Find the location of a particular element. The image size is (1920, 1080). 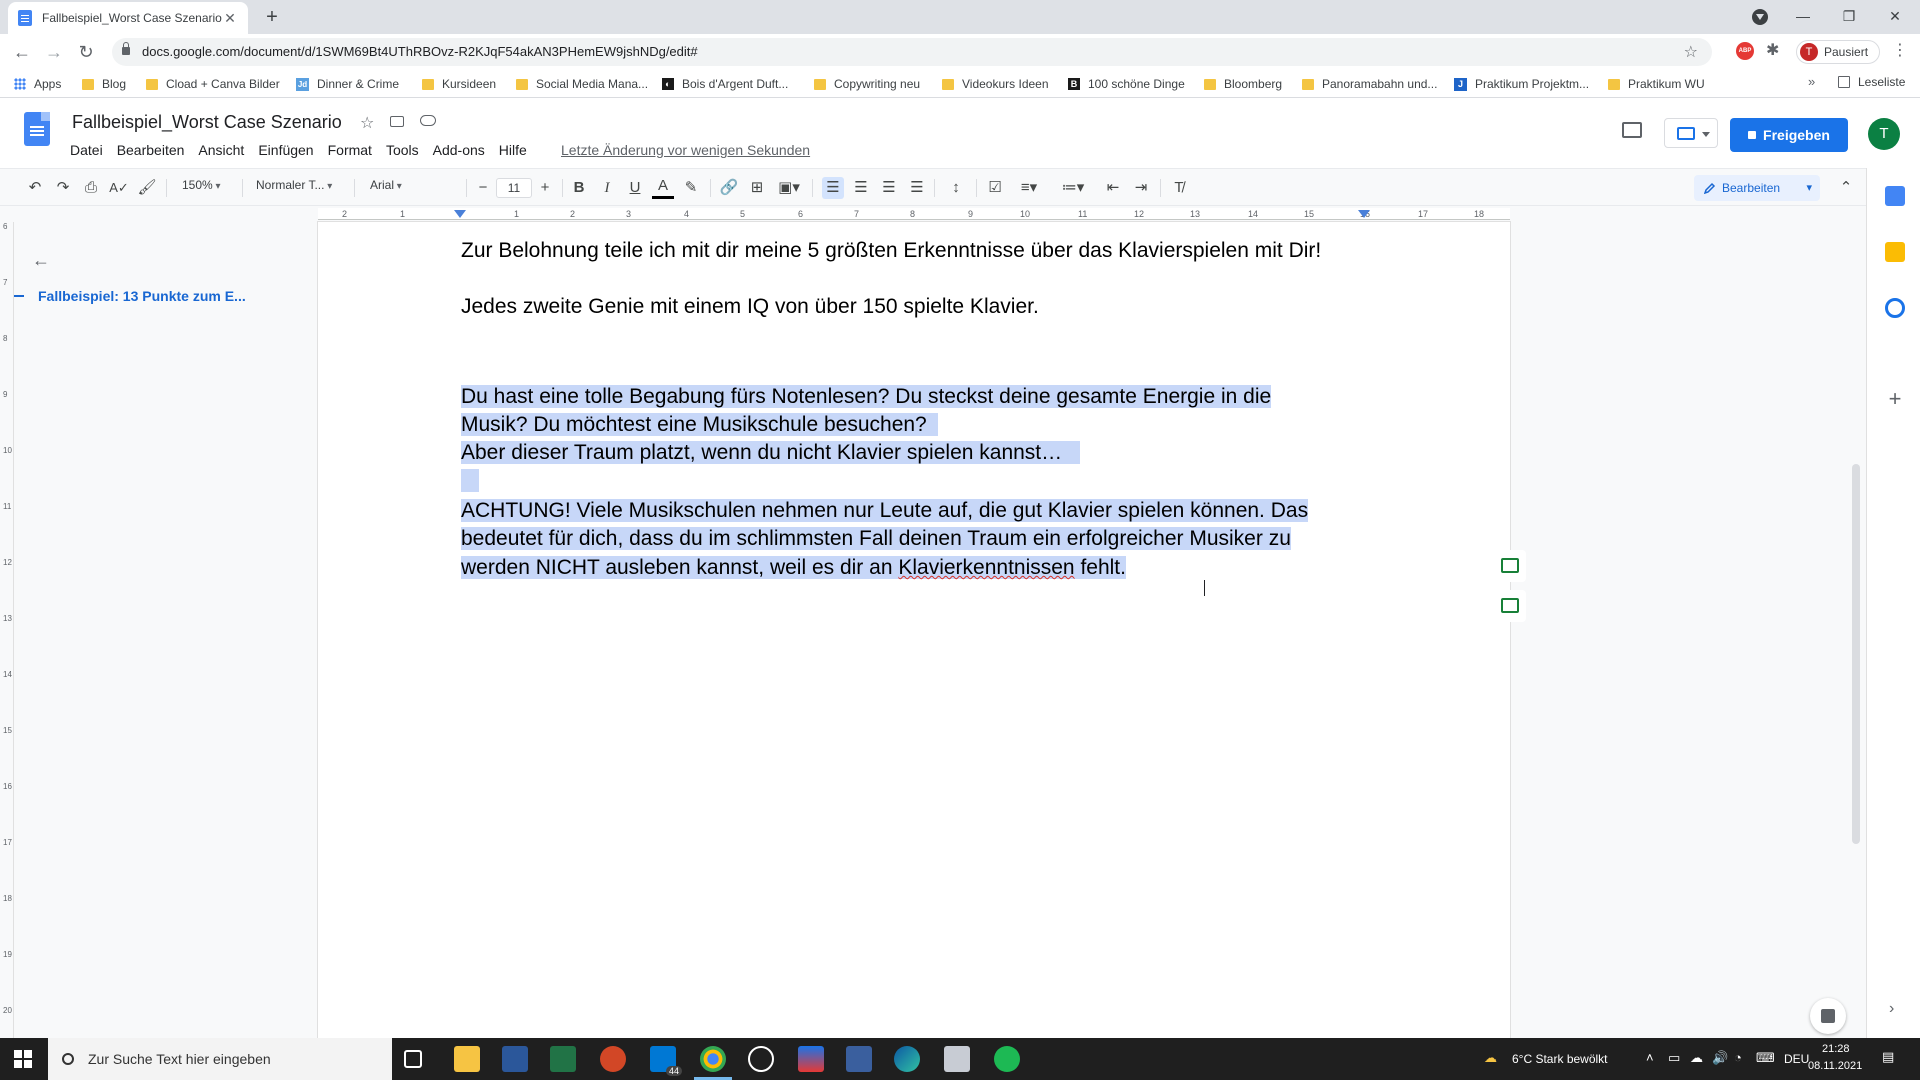

clock-time: 21:28 is located at coordinates (1836, 1049).